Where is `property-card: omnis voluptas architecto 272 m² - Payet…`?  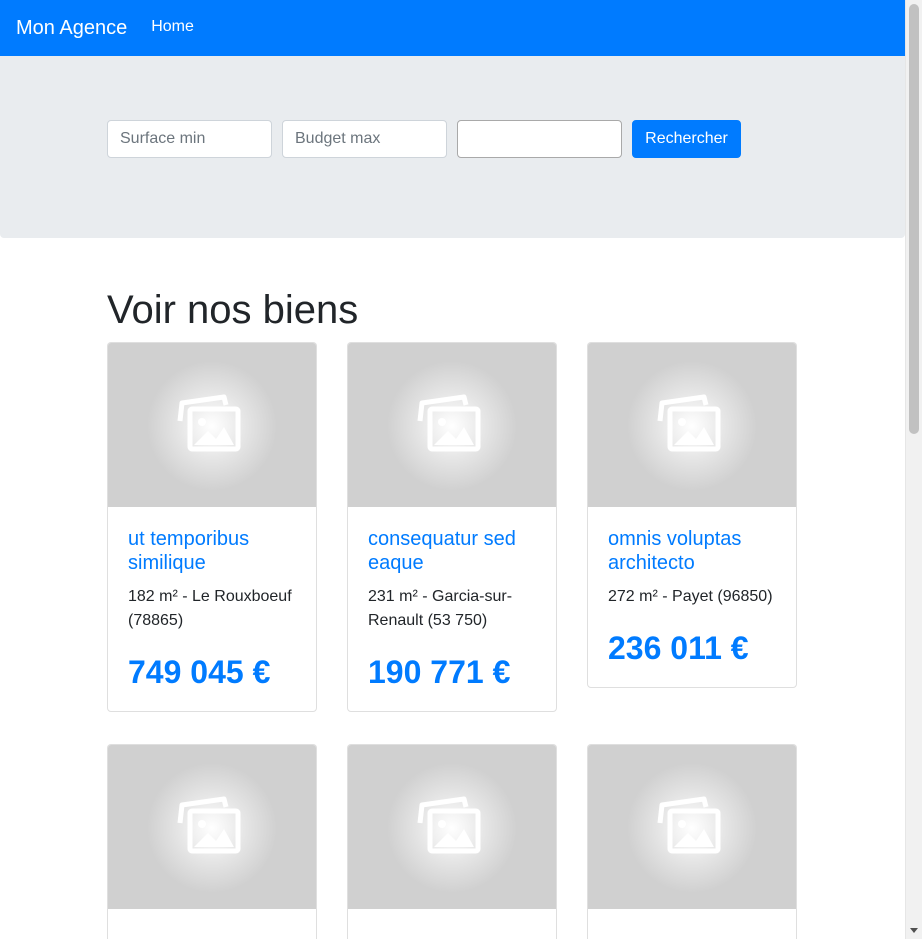
property-card: omnis voluptas architecto 272 m² - Payet… is located at coordinates (692, 515).